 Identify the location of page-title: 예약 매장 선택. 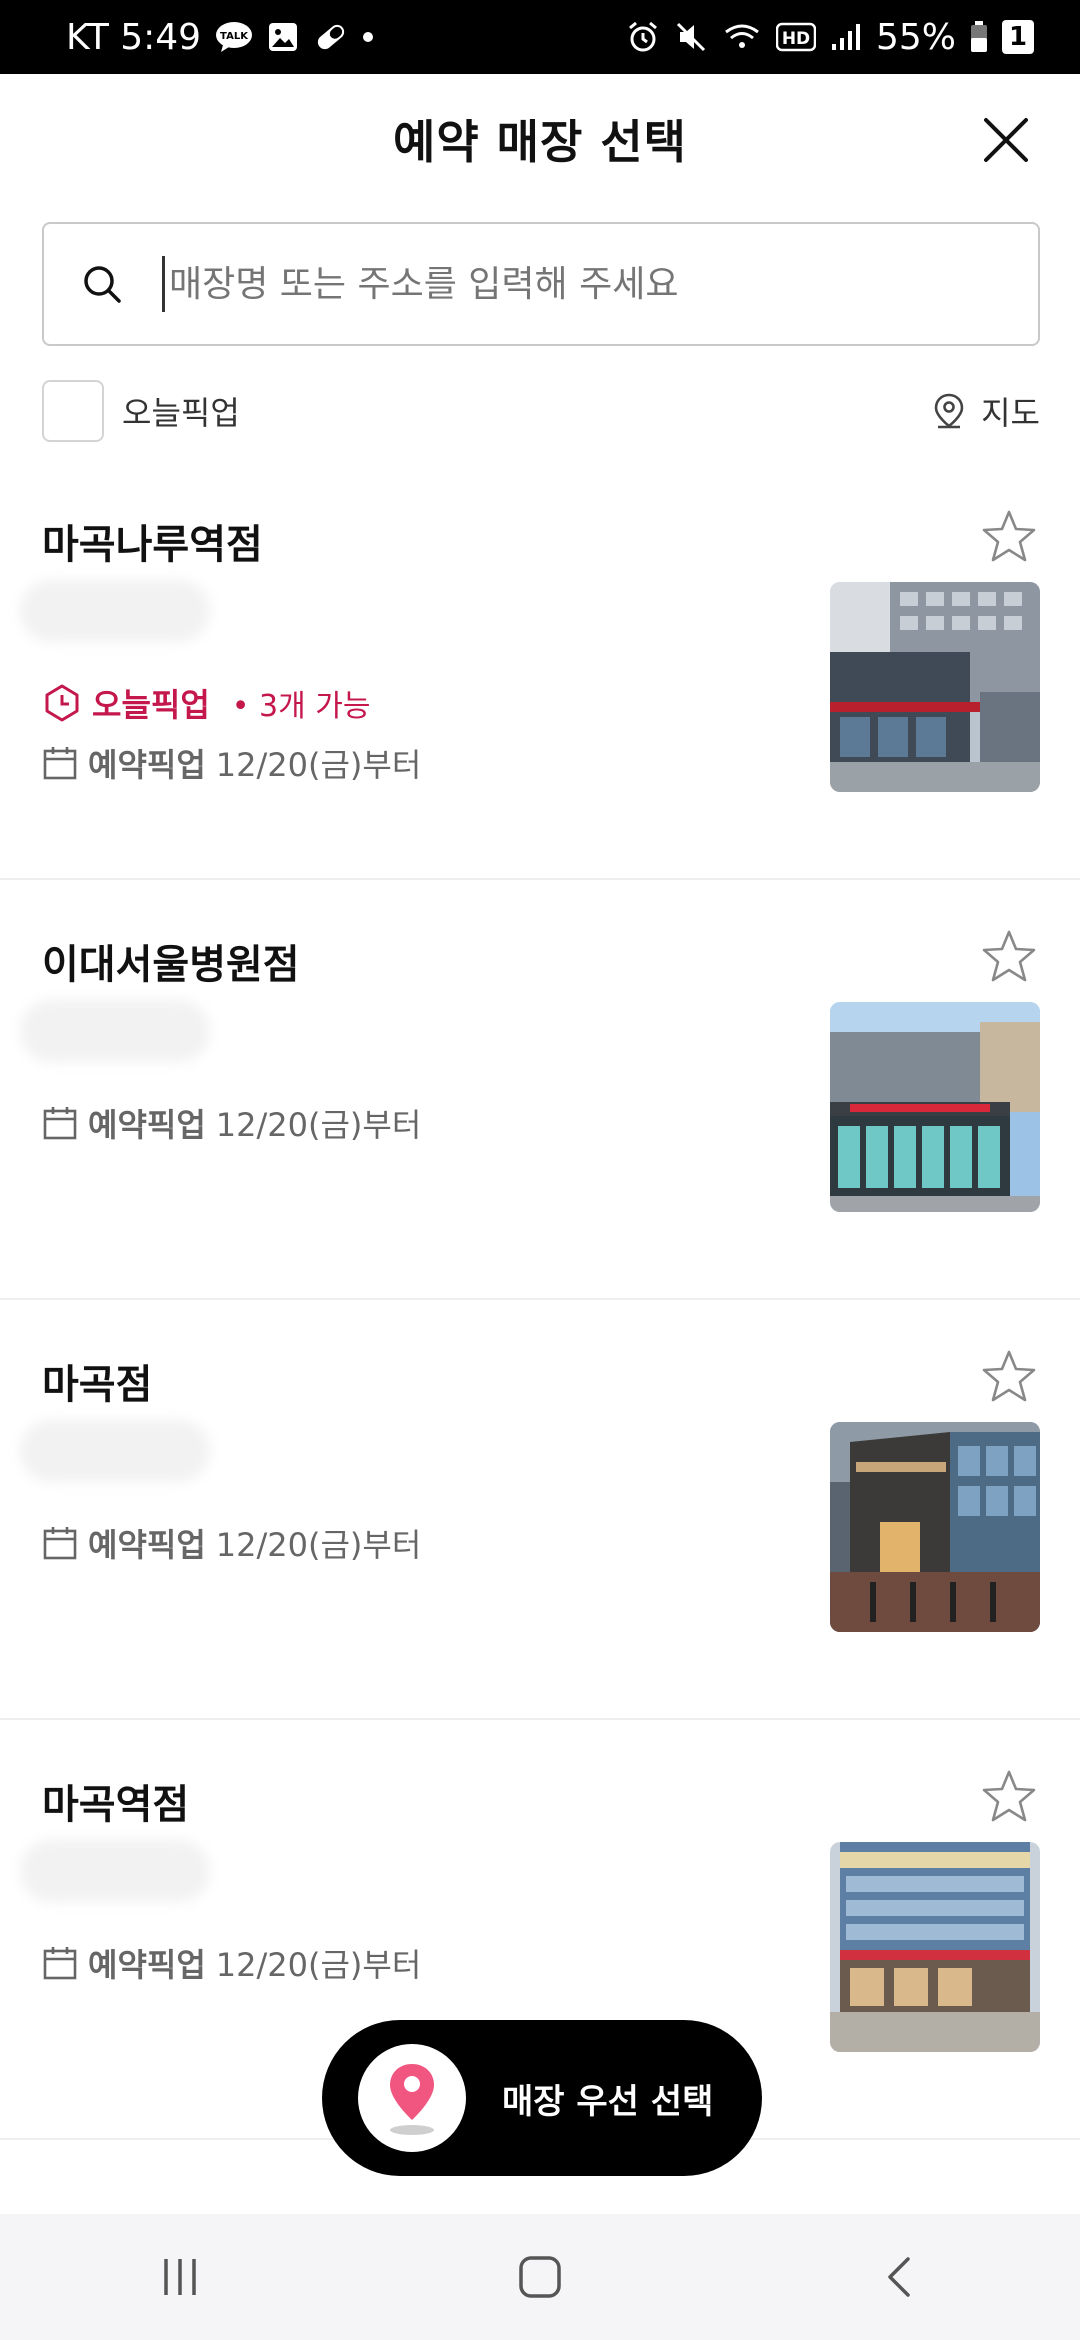
(540, 142).